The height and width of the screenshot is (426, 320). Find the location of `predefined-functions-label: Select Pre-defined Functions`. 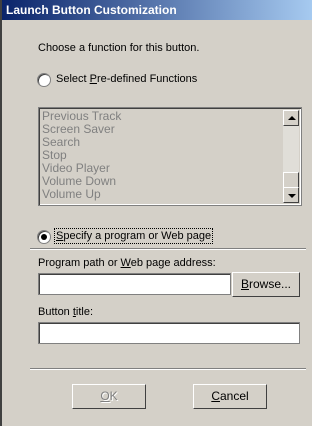

predefined-functions-label: Select Pre-defined Functions is located at coordinates (126, 79).